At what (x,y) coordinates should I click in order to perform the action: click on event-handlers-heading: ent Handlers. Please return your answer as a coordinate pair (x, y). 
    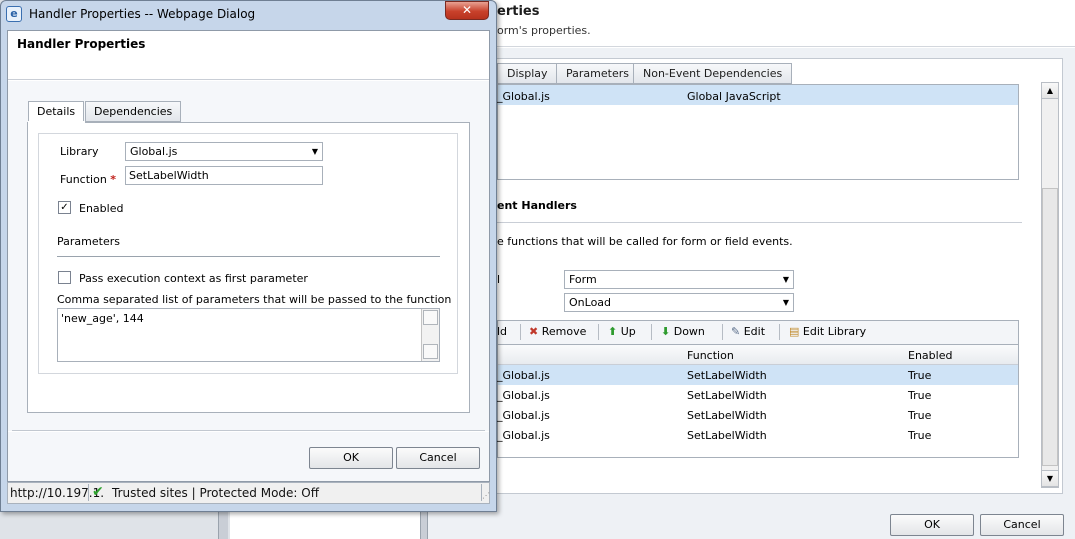
    Looking at the image, I should click on (537, 205).